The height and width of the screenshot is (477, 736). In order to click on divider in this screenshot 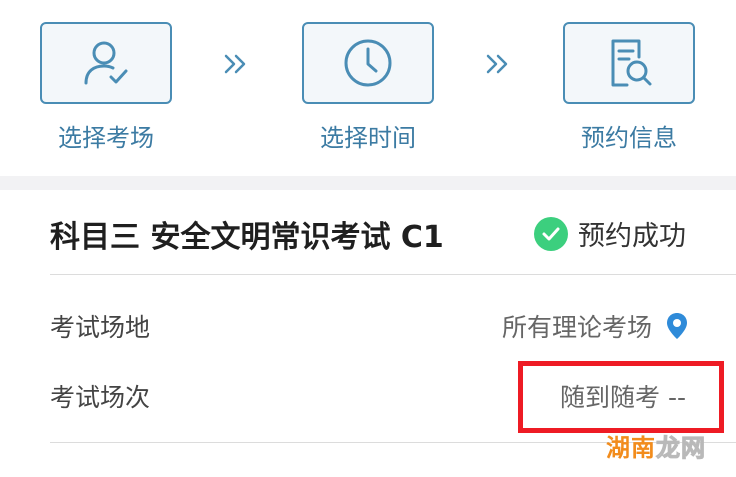, I will do `click(393, 274)`.